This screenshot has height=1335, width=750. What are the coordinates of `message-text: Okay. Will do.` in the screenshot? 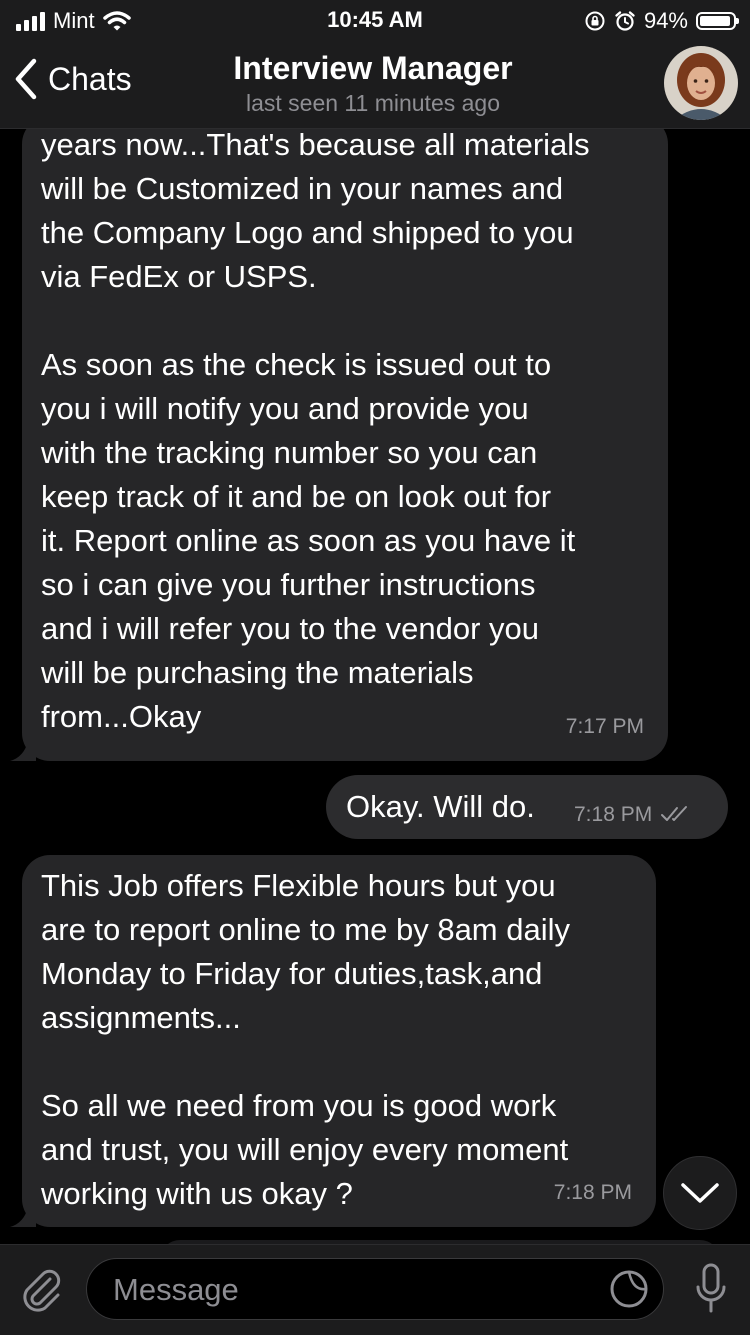 It's located at (440, 806).